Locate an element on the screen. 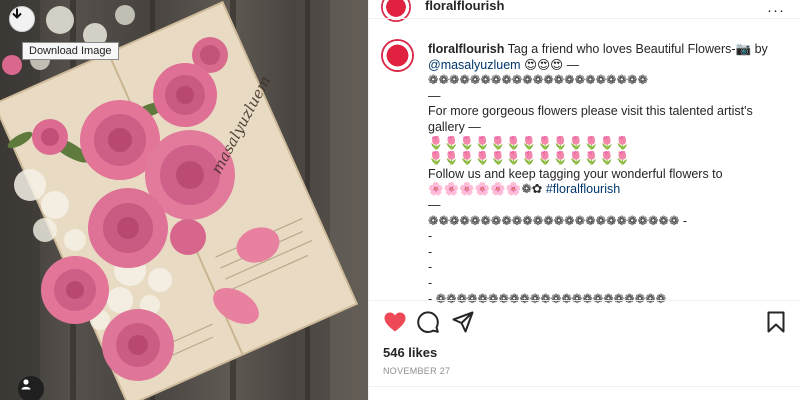  actions-divider is located at coordinates (584, 300).